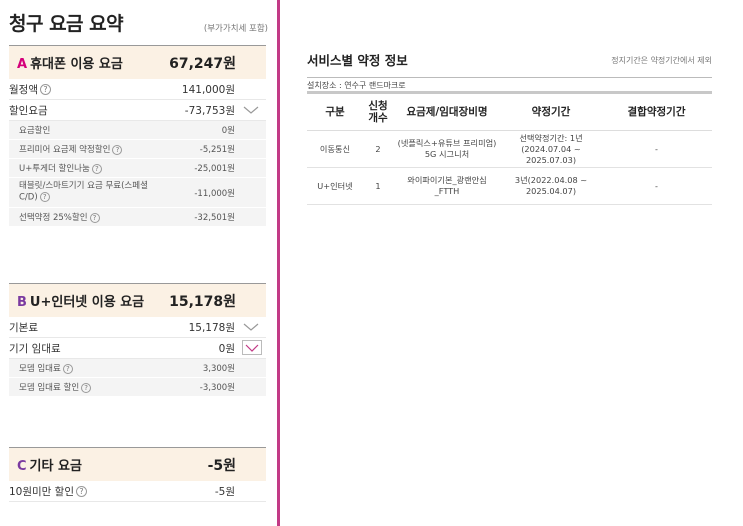  I want to click on detail-label: U+투게더 할인나눔, so click(54, 169).